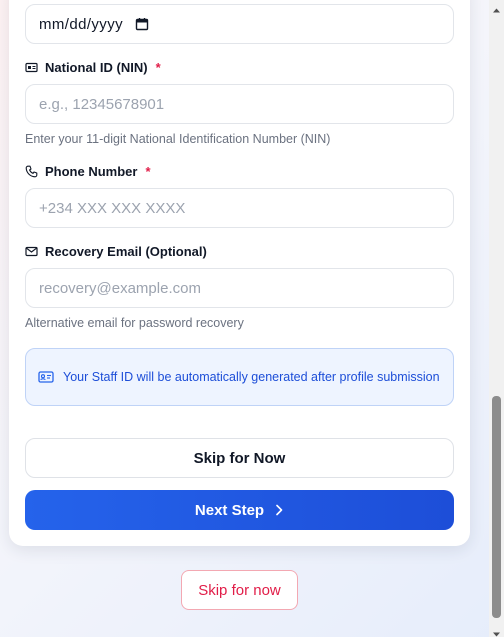 This screenshot has height=637, width=504. Describe the element at coordinates (46, 377) in the screenshot. I see `badge-icon` at that location.